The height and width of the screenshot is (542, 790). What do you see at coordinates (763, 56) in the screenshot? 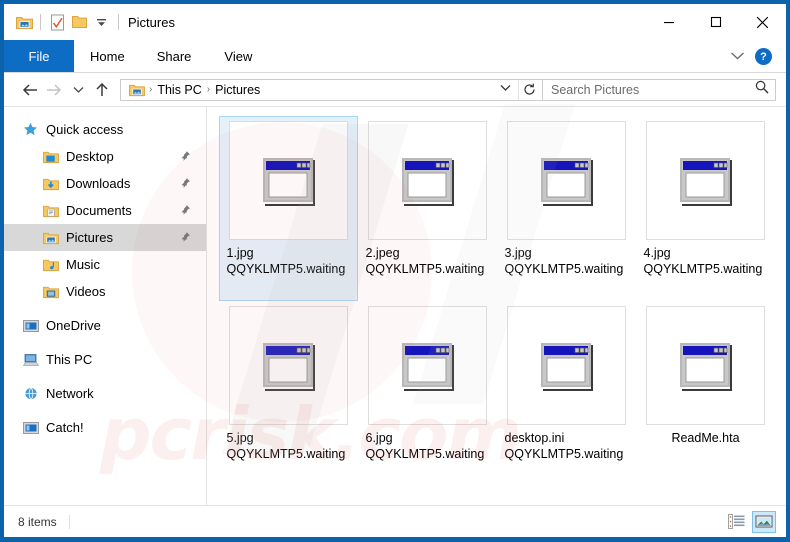
I see `help-button: ?` at bounding box center [763, 56].